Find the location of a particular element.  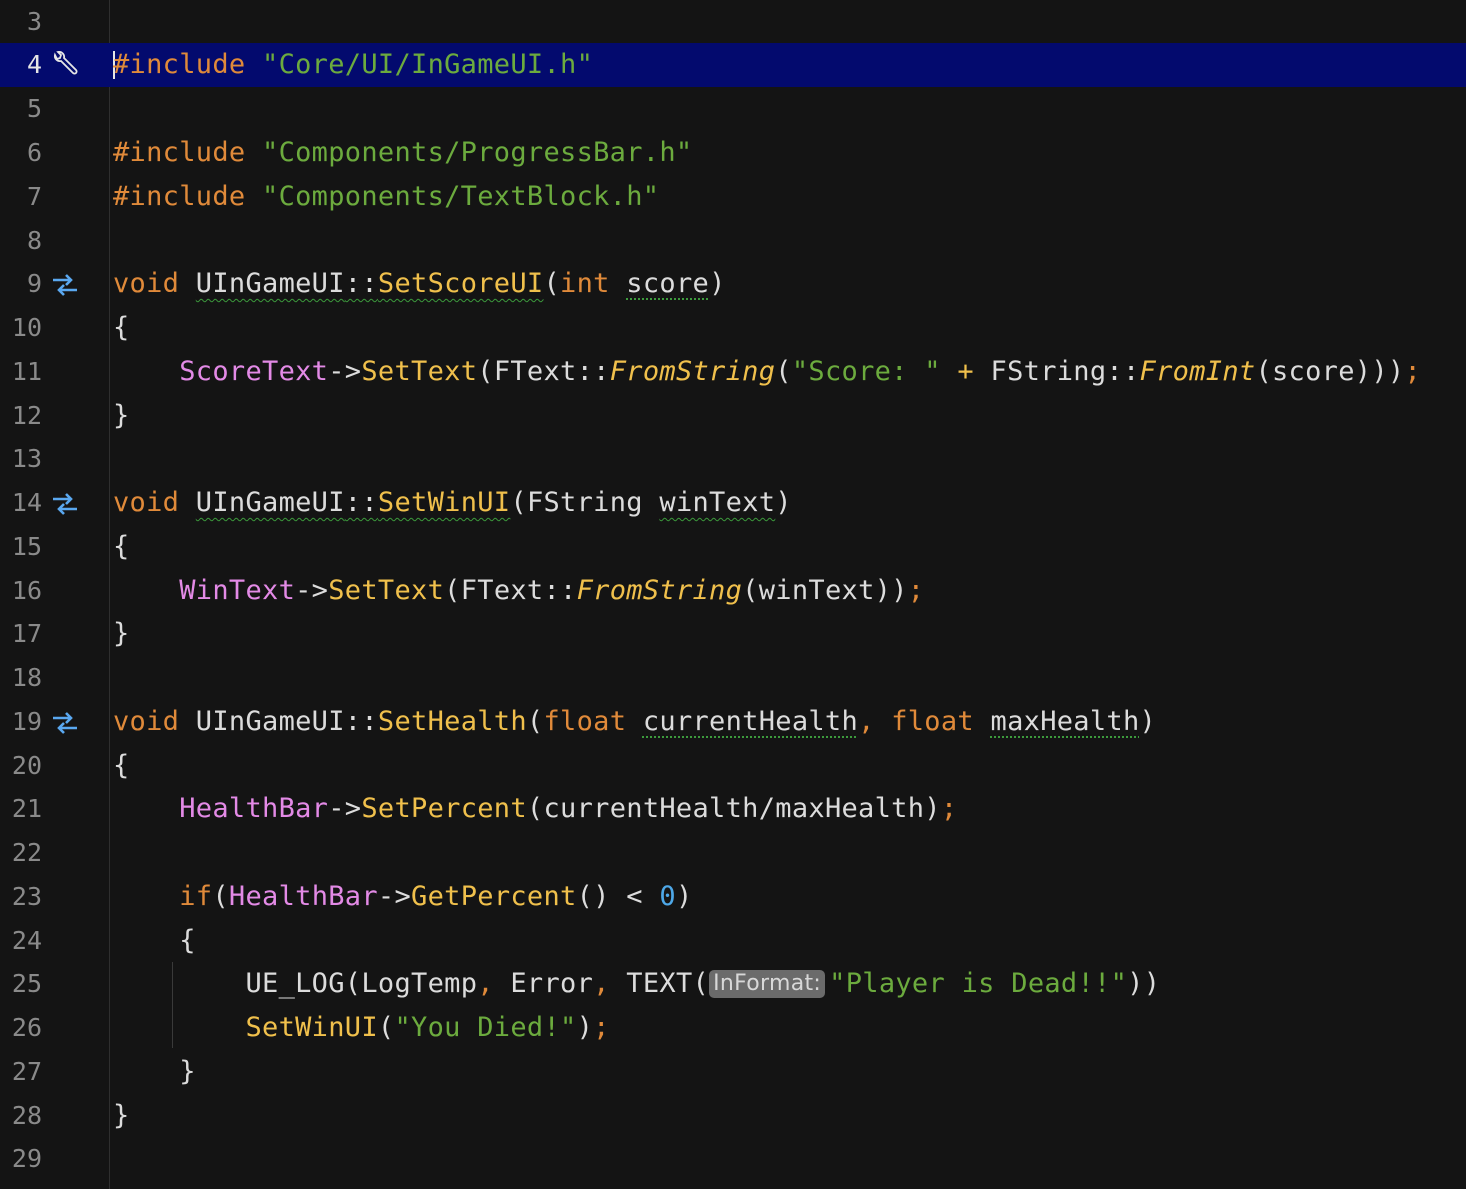

line-number: 6 is located at coordinates (34, 152).